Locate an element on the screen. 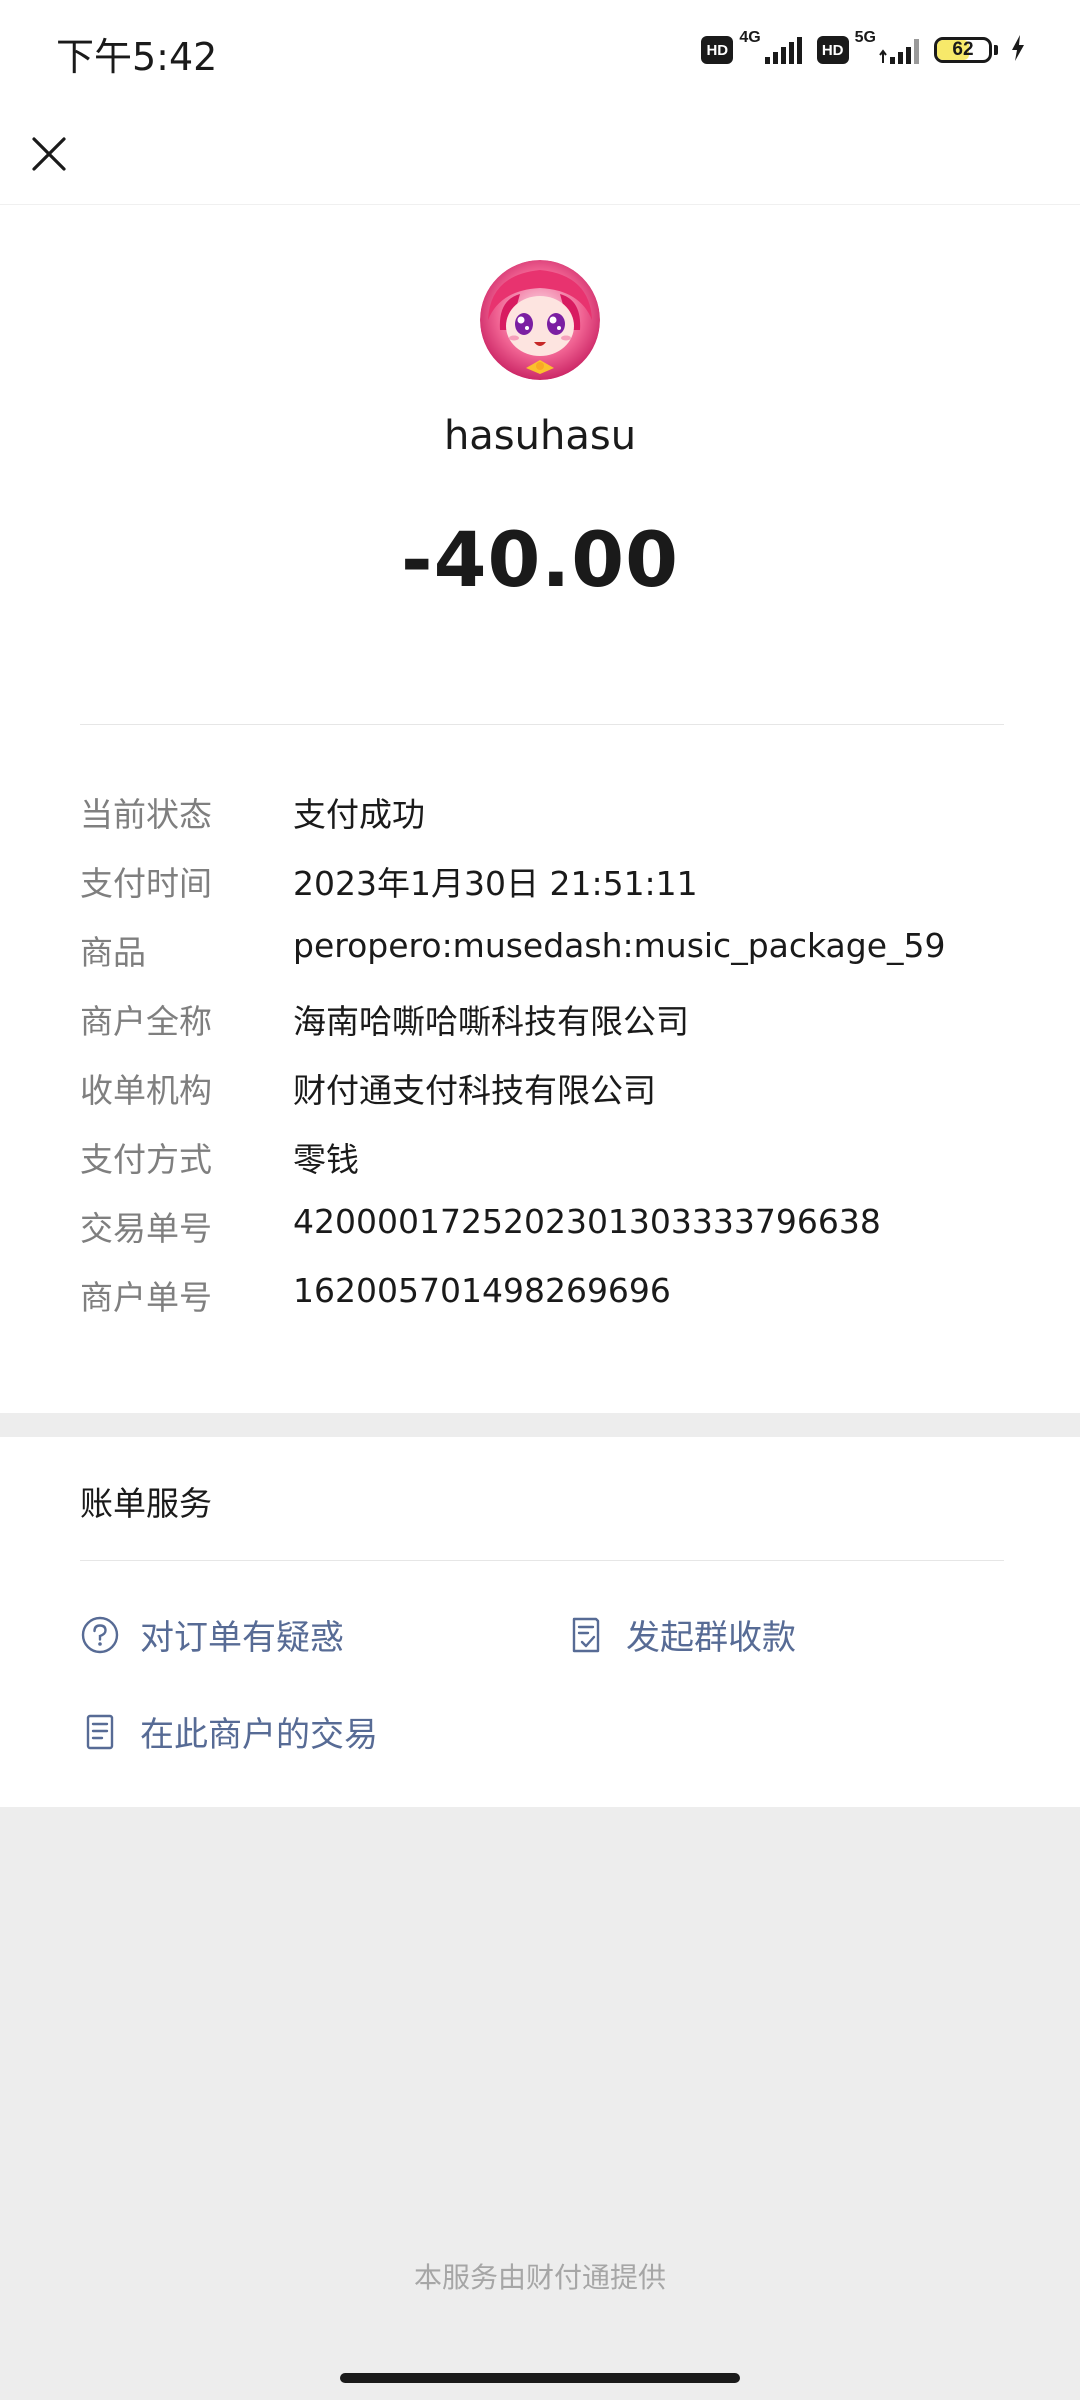 This screenshot has width=1080, height=2400. payee-name: hasuhasu is located at coordinates (540, 436).